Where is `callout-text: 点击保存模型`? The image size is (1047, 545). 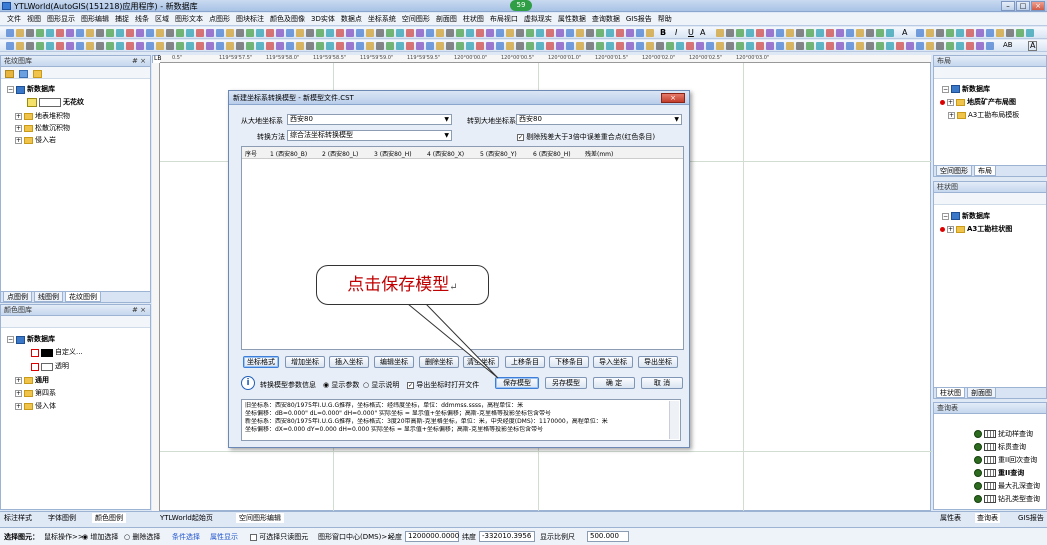 callout-text: 点击保存模型 is located at coordinates (398, 285).